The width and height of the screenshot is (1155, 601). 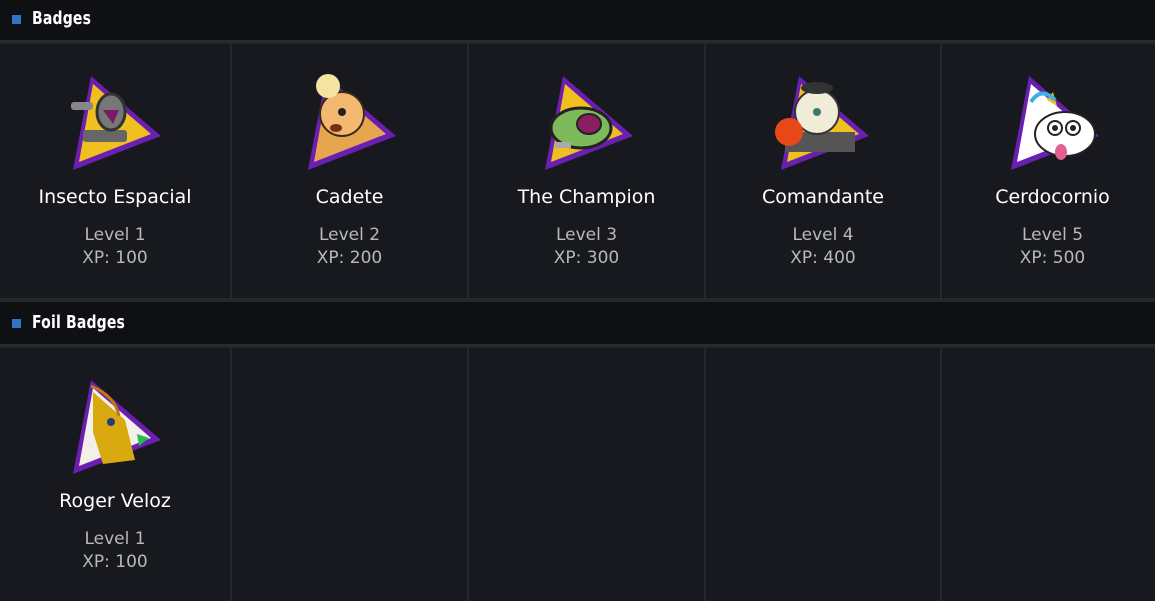 What do you see at coordinates (823, 197) in the screenshot?
I see `badge-name: Comandante` at bounding box center [823, 197].